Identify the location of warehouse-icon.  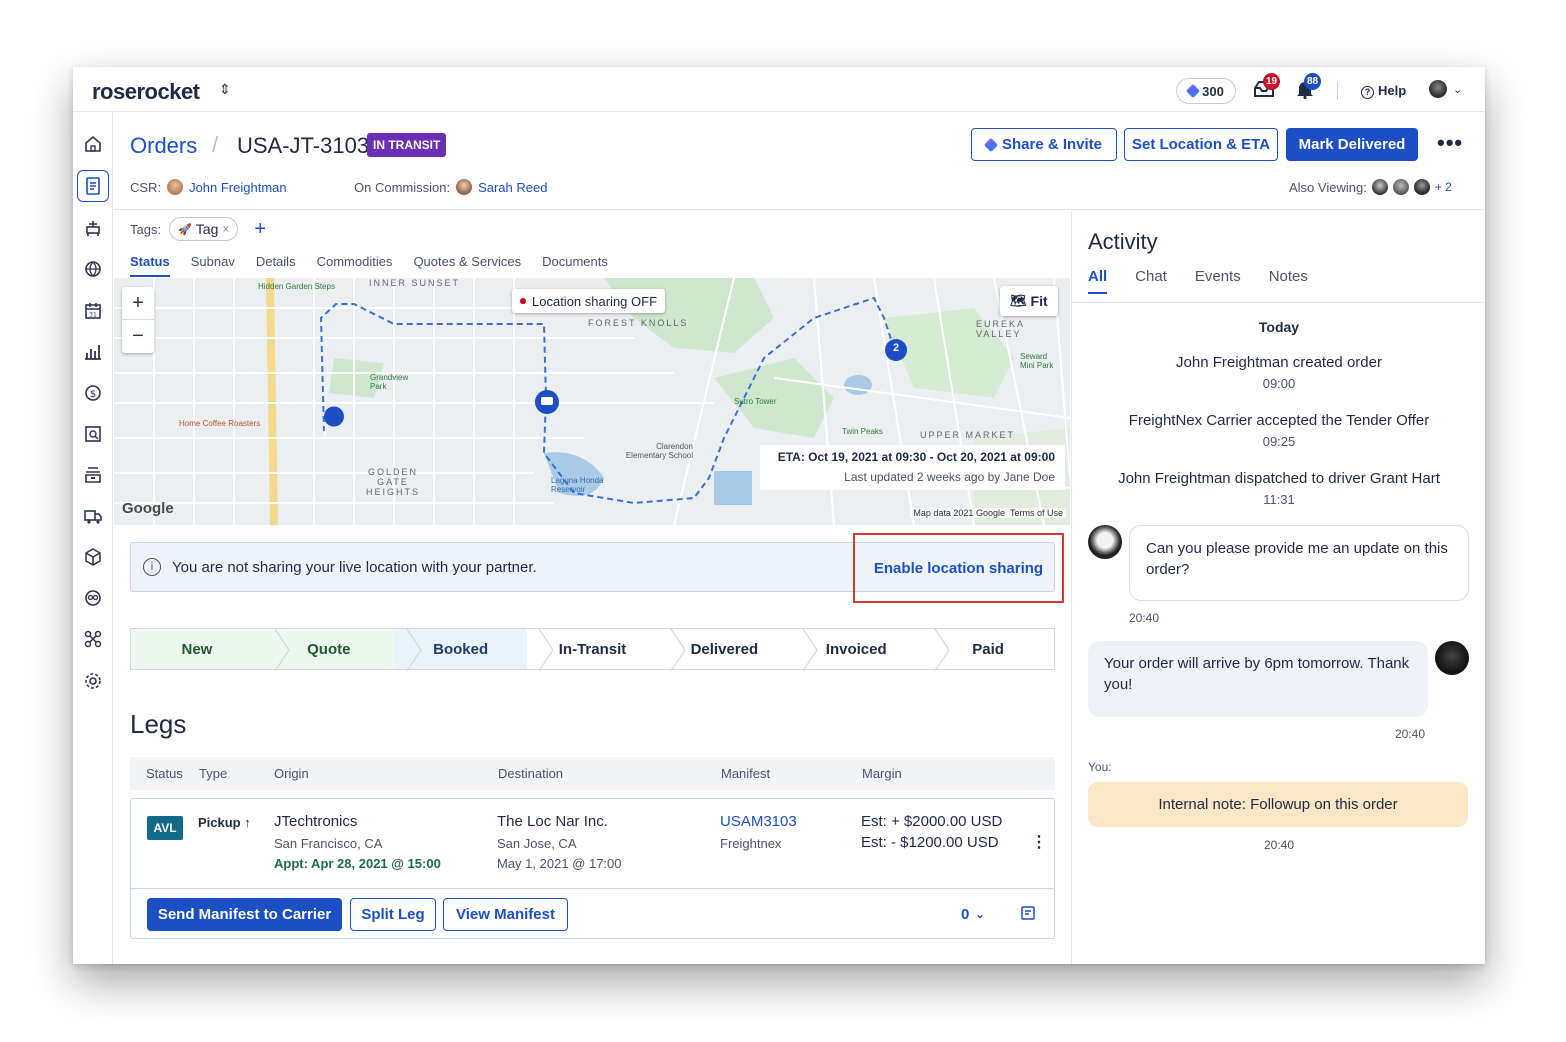
(93, 475).